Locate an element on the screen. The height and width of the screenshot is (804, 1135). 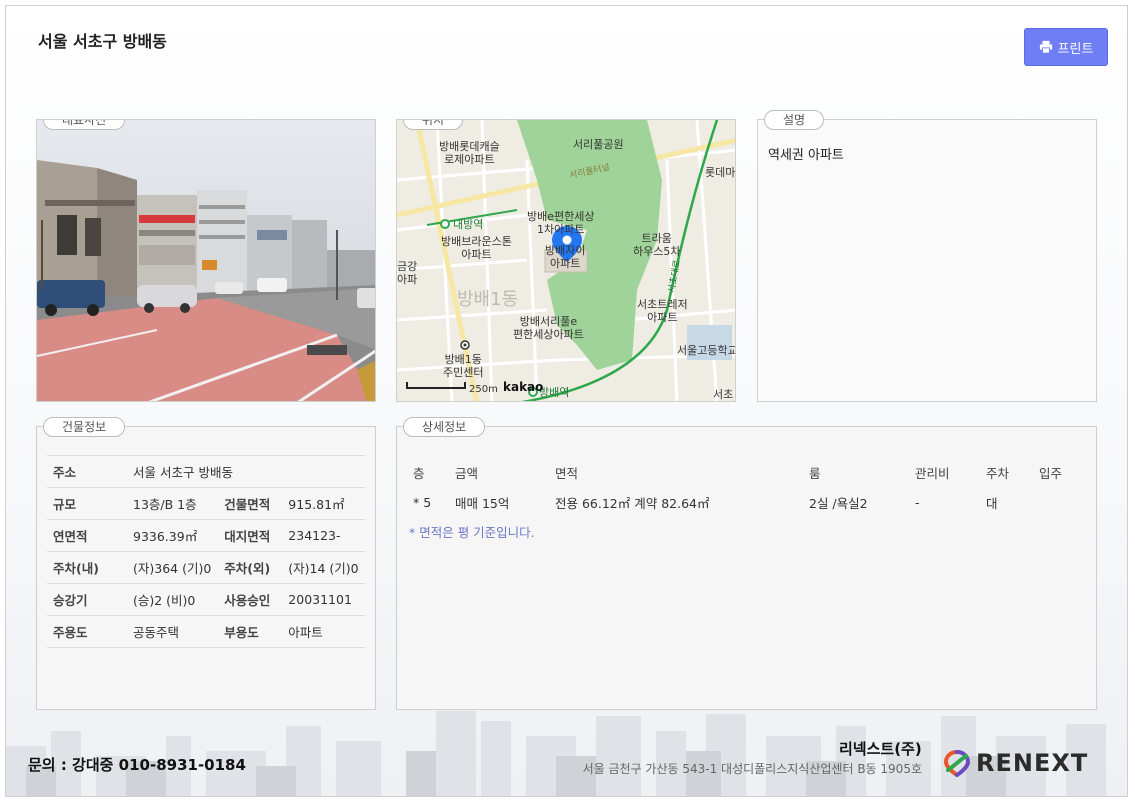
info-key: 주소 is located at coordinates (87, 471).